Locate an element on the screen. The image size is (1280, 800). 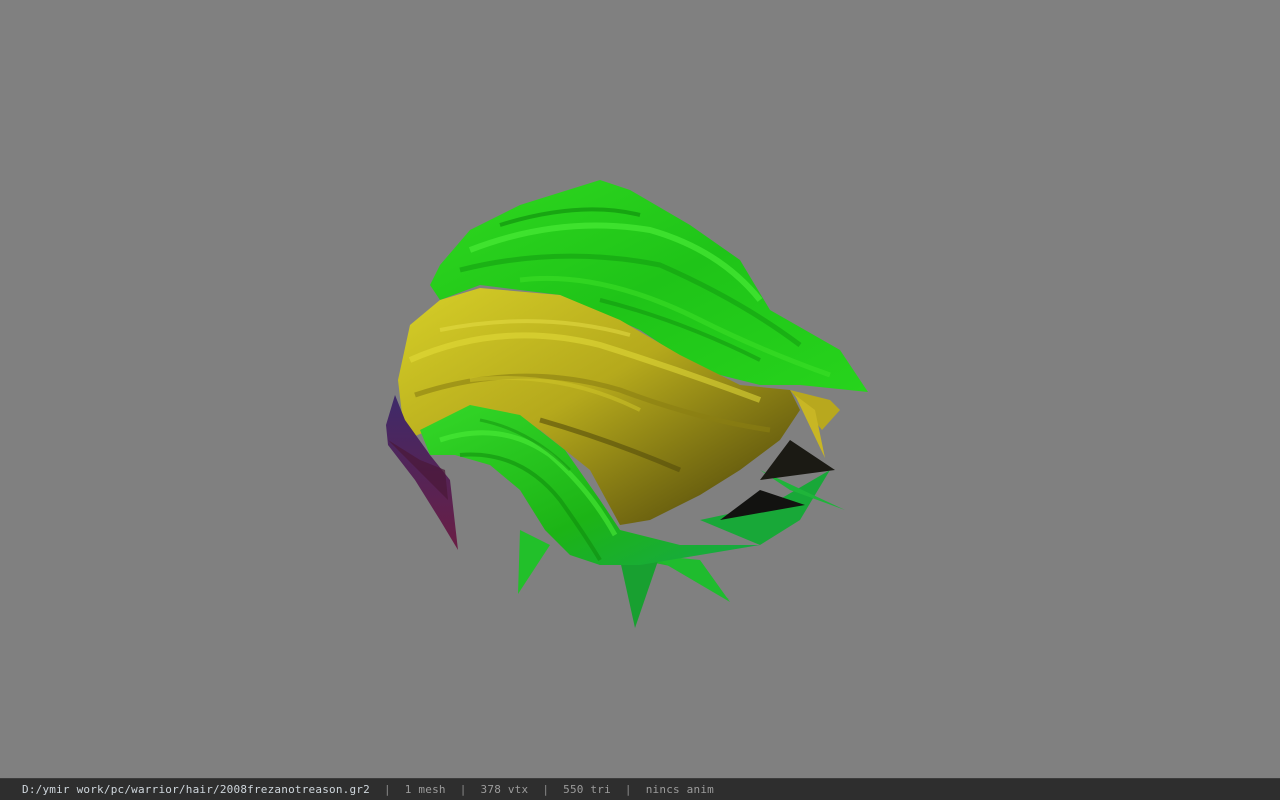
triangle-count-label: 550 tri is located at coordinates (587, 789).